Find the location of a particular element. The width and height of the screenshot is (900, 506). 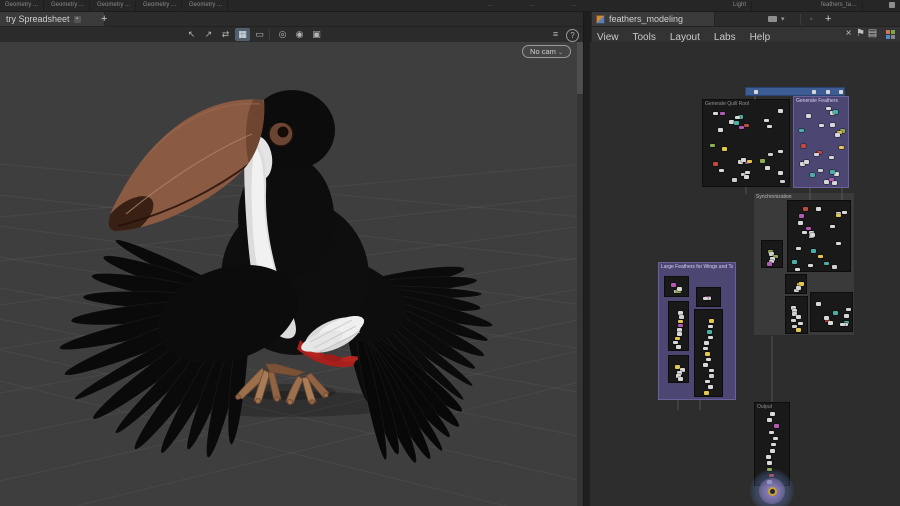

tree-view-icon: ≡ is located at coordinates (555, 34).